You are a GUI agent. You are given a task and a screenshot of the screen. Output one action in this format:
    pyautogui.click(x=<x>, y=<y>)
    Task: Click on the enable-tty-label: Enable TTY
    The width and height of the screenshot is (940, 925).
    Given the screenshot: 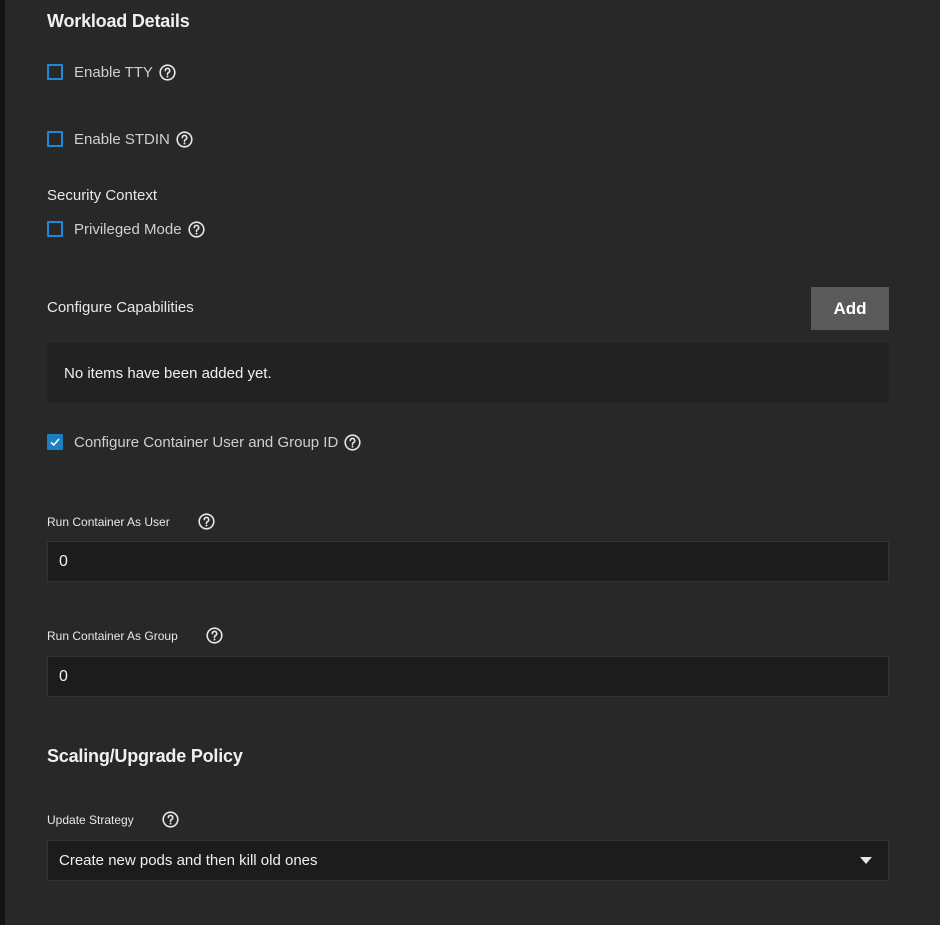 What is the action you would take?
    pyautogui.click(x=113, y=72)
    